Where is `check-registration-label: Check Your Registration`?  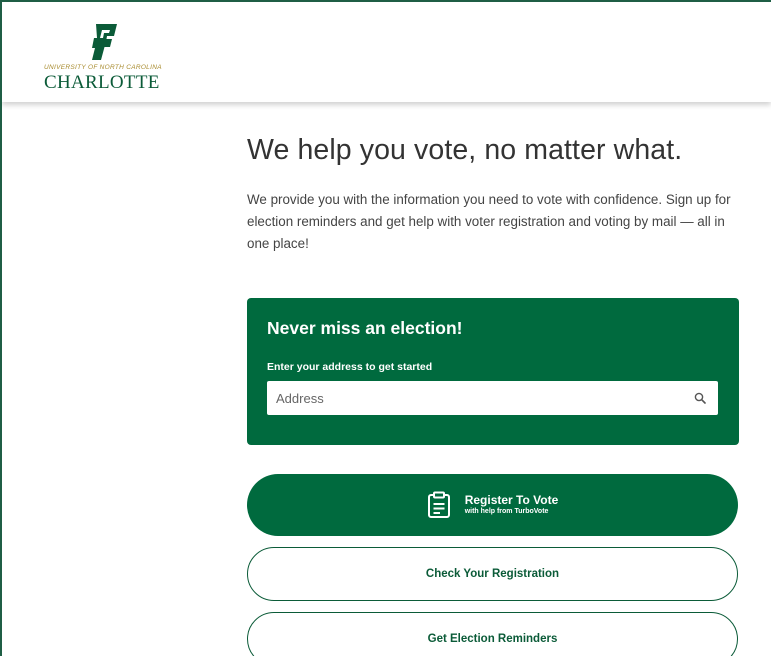
check-registration-label: Check Your Registration is located at coordinates (492, 574).